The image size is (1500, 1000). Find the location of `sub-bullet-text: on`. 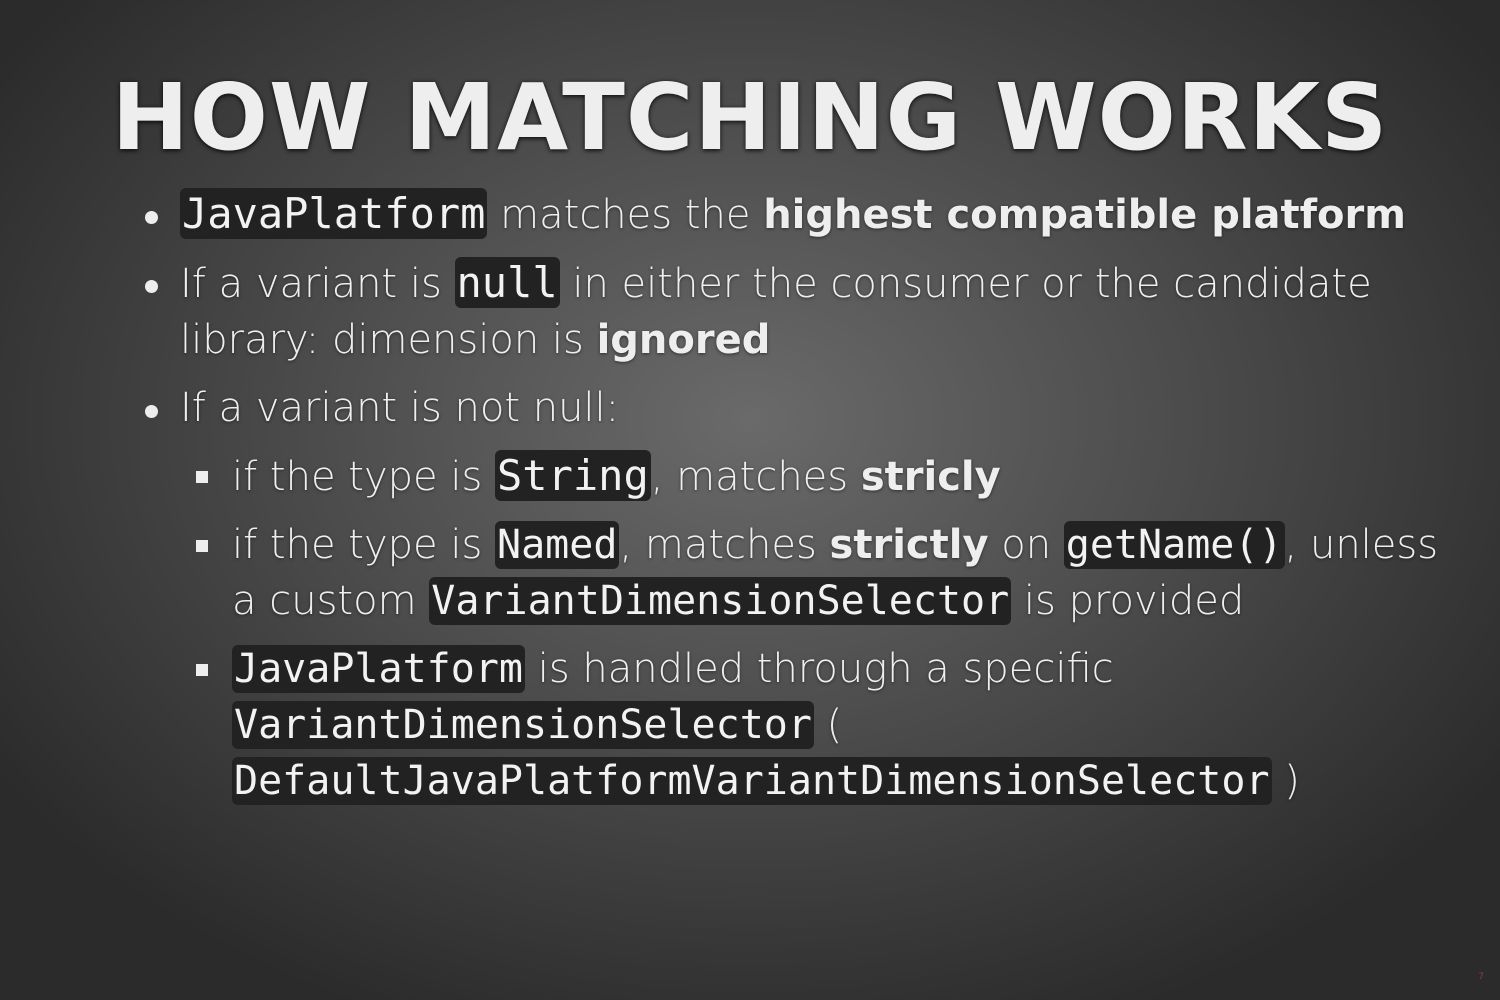

sub-bullet-text: on is located at coordinates (1026, 545).